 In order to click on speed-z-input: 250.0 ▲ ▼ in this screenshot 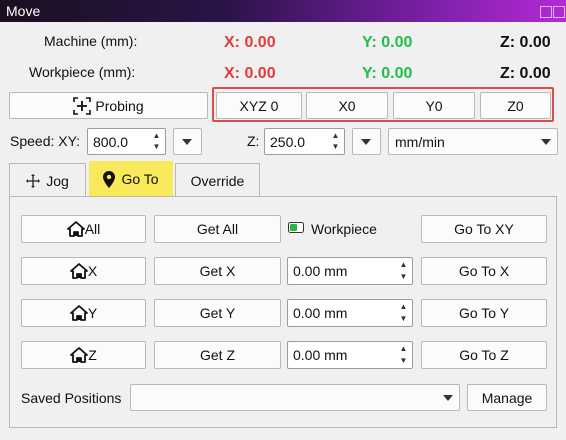, I will do `click(304, 141)`.